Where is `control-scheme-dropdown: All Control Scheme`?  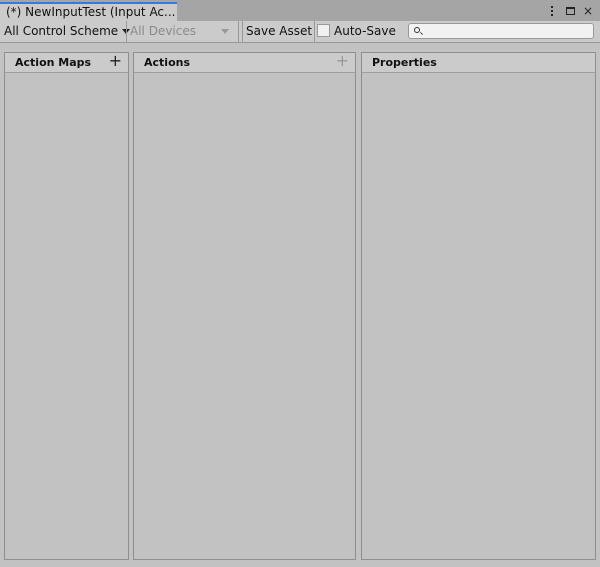 control-scheme-dropdown: All Control Scheme is located at coordinates (67, 31).